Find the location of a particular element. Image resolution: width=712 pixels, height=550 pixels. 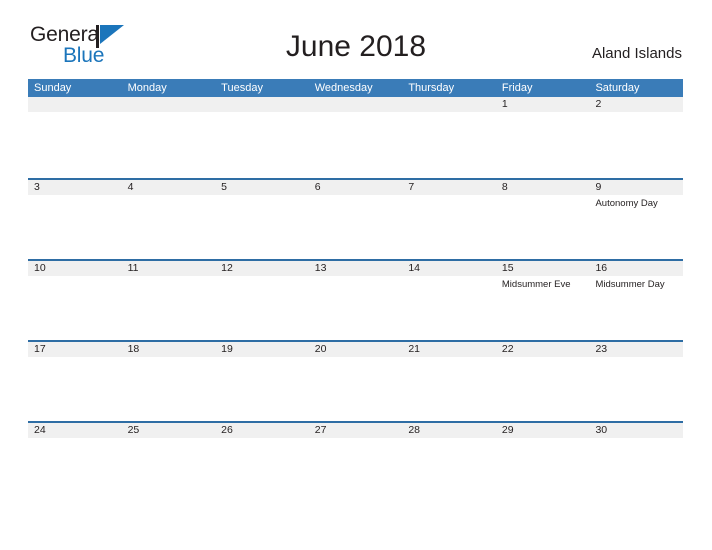

day-cell: 27 is located at coordinates (355, 462).